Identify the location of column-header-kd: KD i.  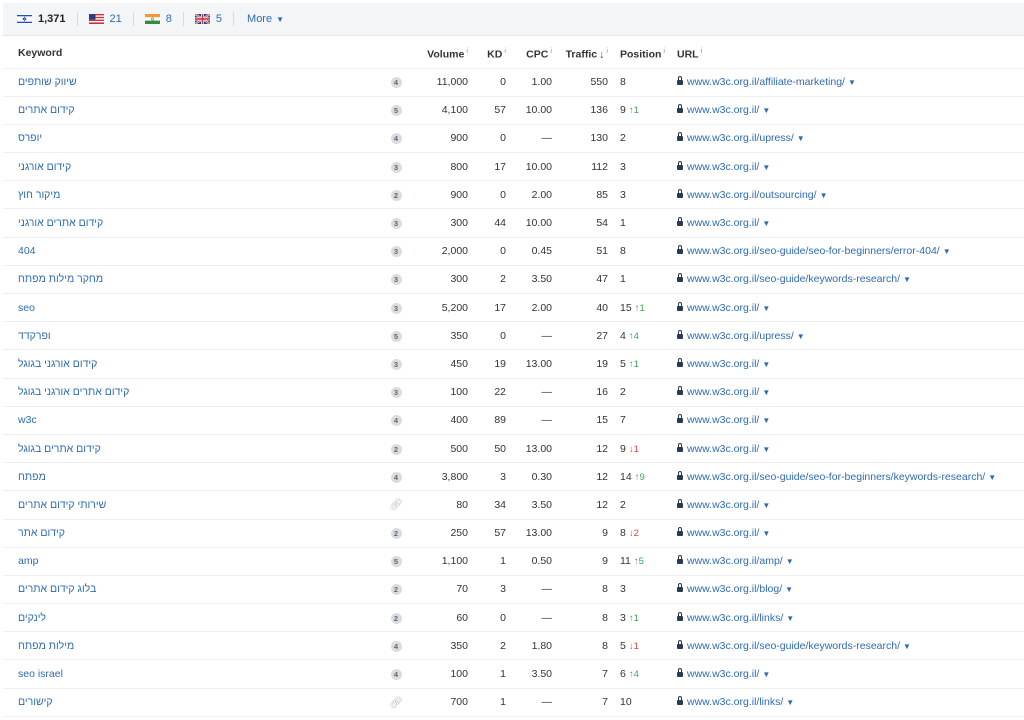
(487, 54).